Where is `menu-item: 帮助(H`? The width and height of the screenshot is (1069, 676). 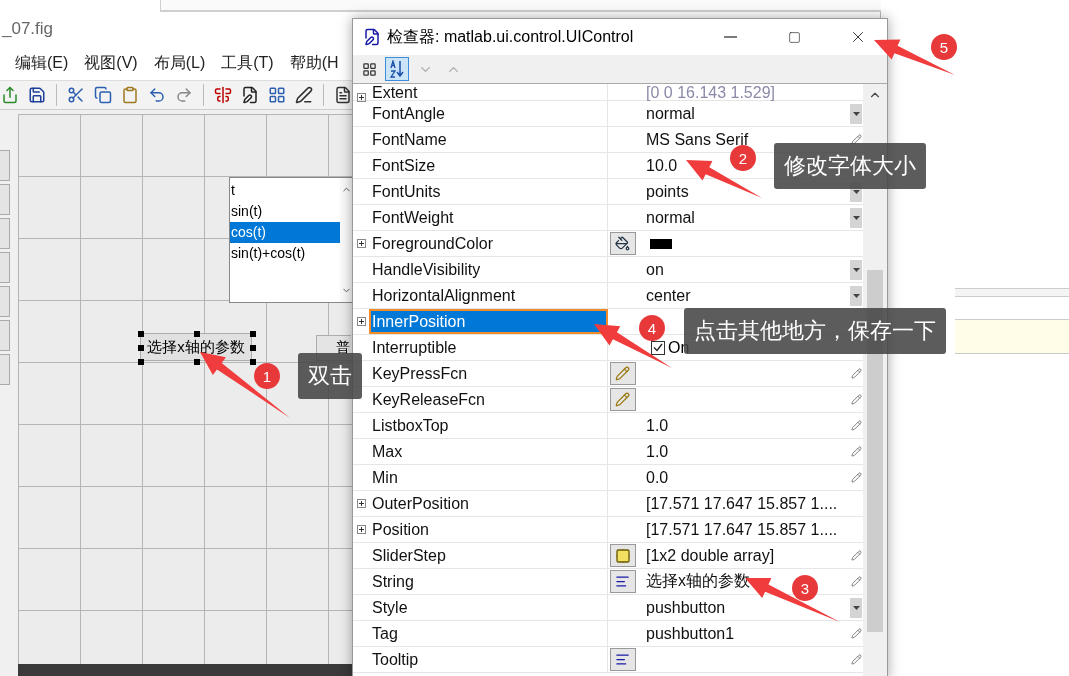 menu-item: 帮助(H is located at coordinates (314, 63).